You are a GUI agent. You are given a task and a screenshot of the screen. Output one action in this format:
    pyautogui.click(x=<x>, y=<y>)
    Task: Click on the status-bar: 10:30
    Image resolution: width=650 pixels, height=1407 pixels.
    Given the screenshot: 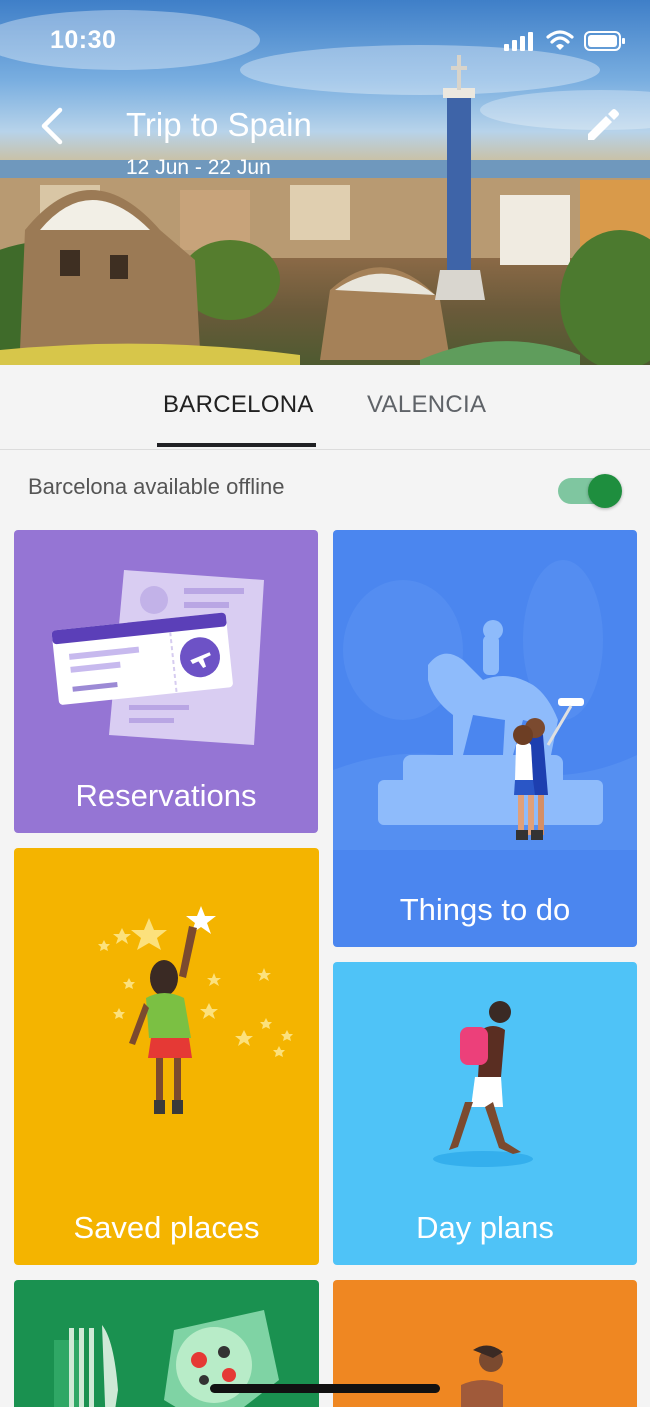 What is the action you would take?
    pyautogui.click(x=325, y=40)
    